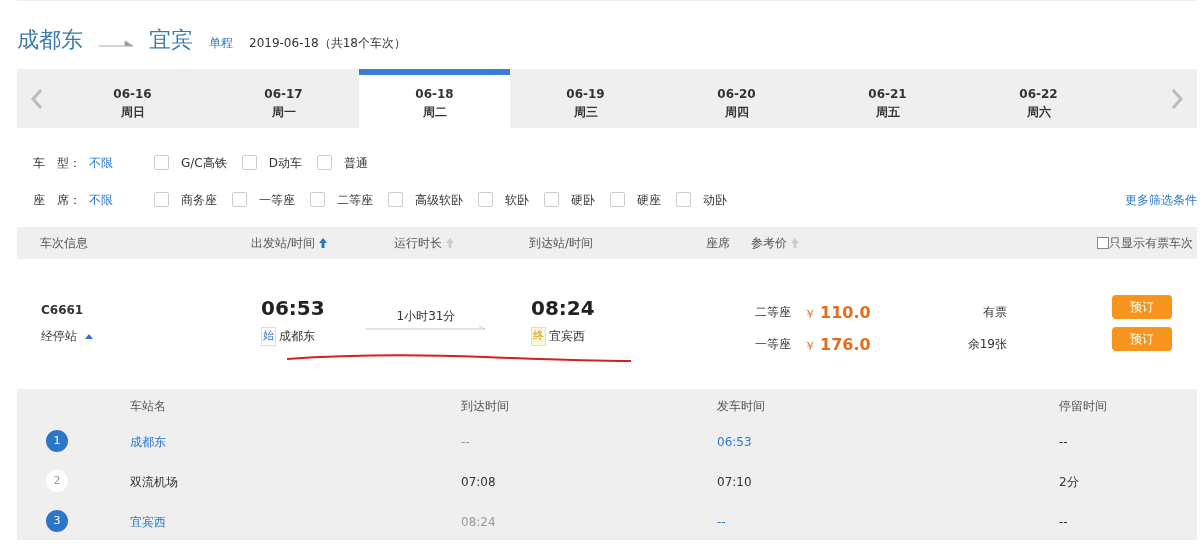  What do you see at coordinates (148, 406) in the screenshot?
I see `column-header: 车站名` at bounding box center [148, 406].